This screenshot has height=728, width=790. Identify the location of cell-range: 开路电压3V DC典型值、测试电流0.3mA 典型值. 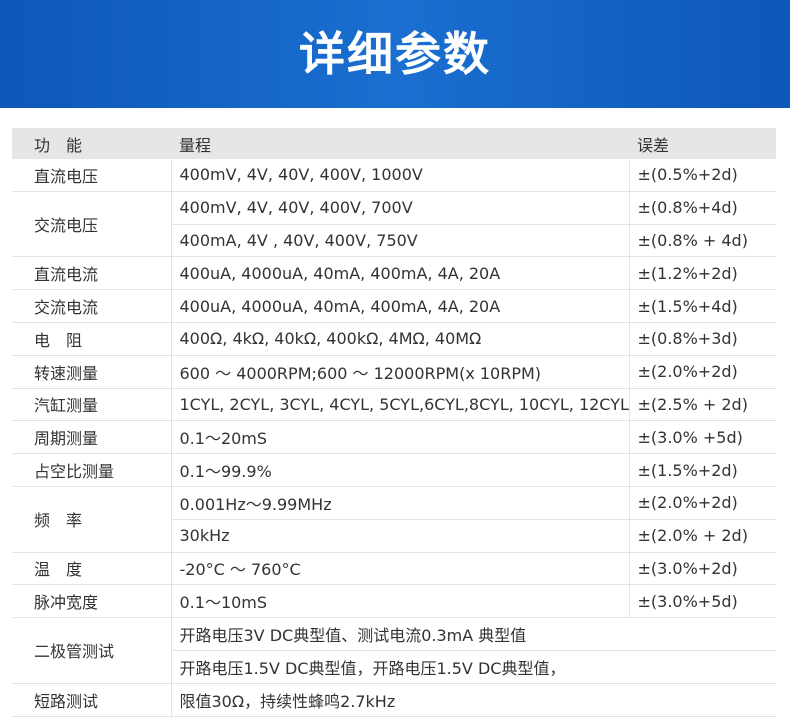
(473, 634).